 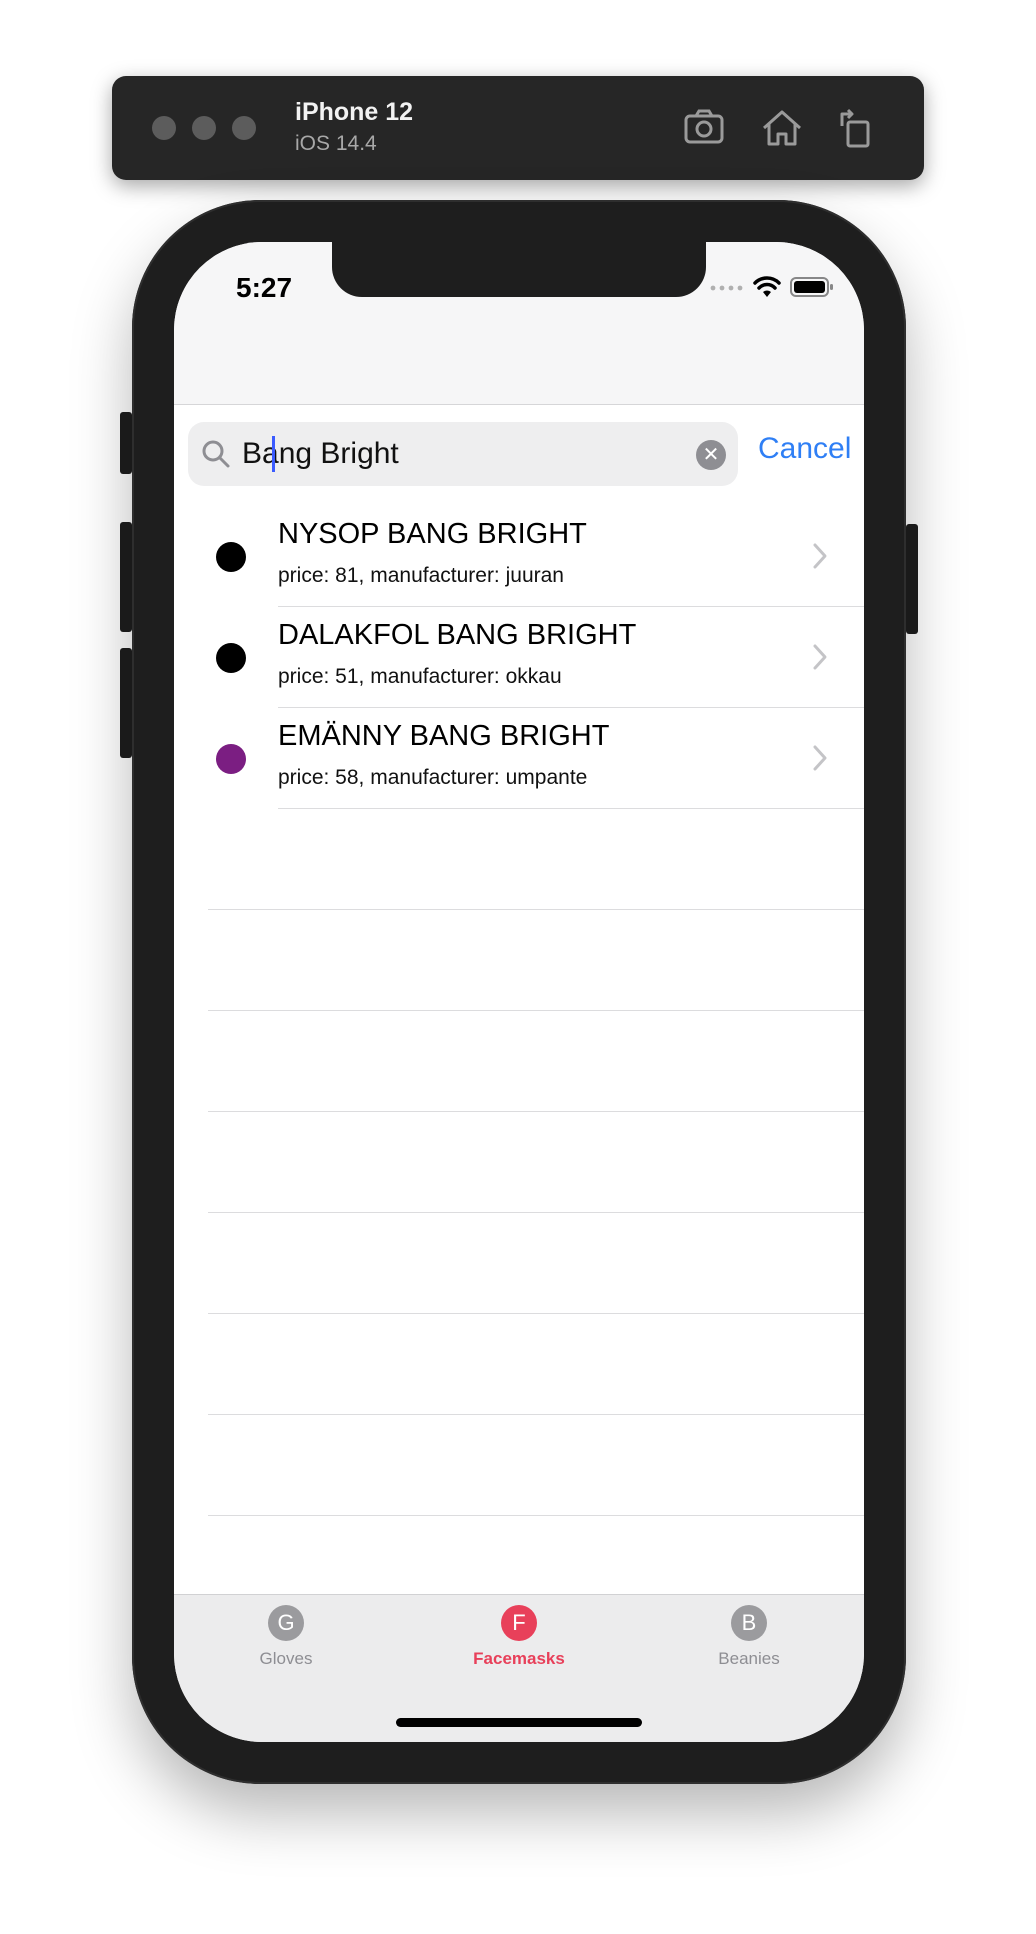 What do you see at coordinates (286, 1658) in the screenshot?
I see `tab-label: Gloves` at bounding box center [286, 1658].